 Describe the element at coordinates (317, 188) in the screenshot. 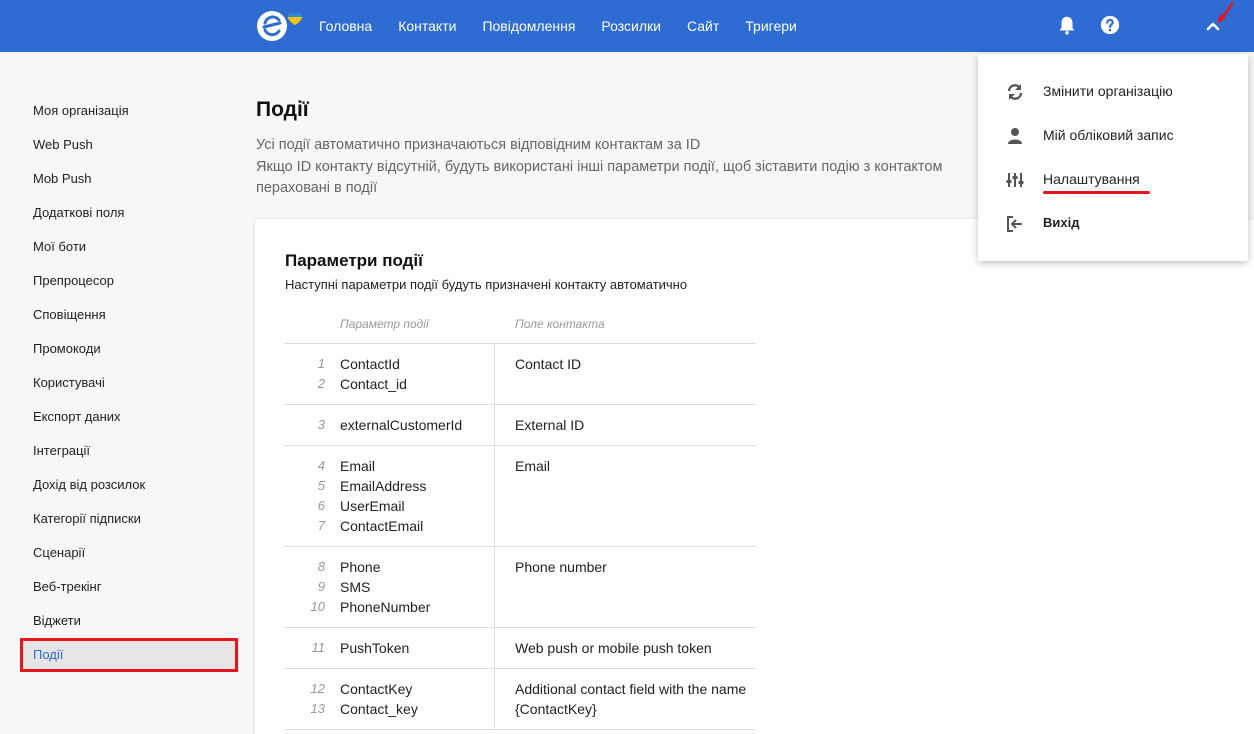

I see `description-line: пераховані в події` at that location.